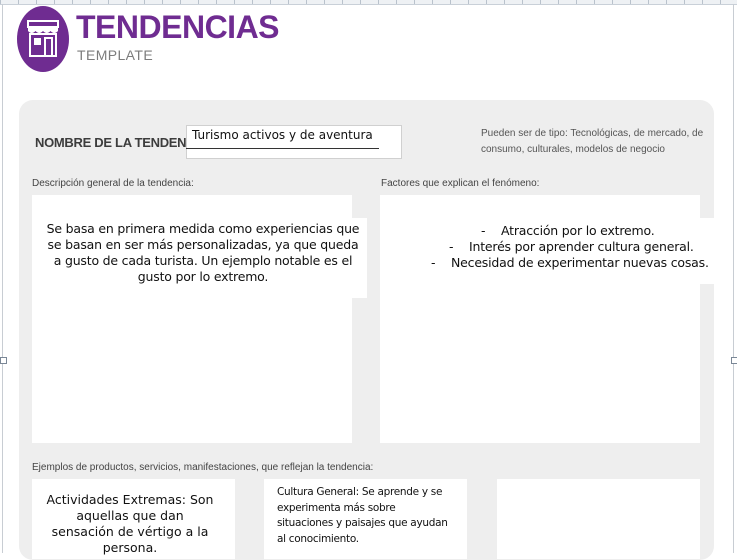 This screenshot has width=737, height=560. I want to click on page-right-border, so click(733, 278).